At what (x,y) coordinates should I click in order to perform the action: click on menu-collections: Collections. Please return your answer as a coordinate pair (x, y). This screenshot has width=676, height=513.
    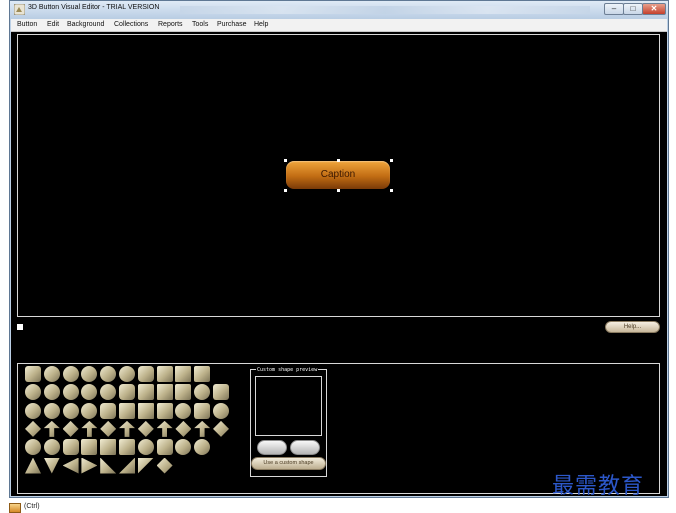
    Looking at the image, I should click on (131, 24).